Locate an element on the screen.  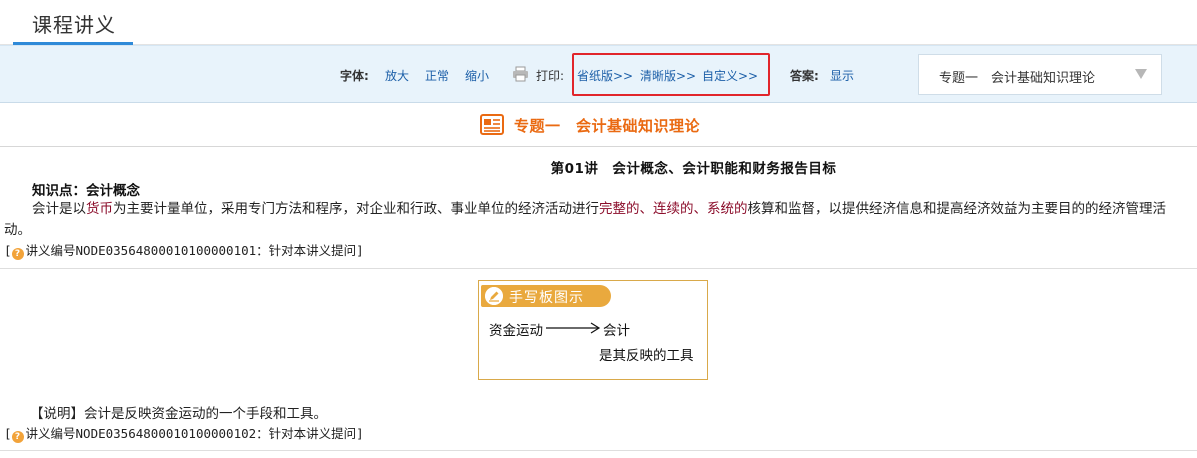
highlight-annotation-box is located at coordinates (671, 74).